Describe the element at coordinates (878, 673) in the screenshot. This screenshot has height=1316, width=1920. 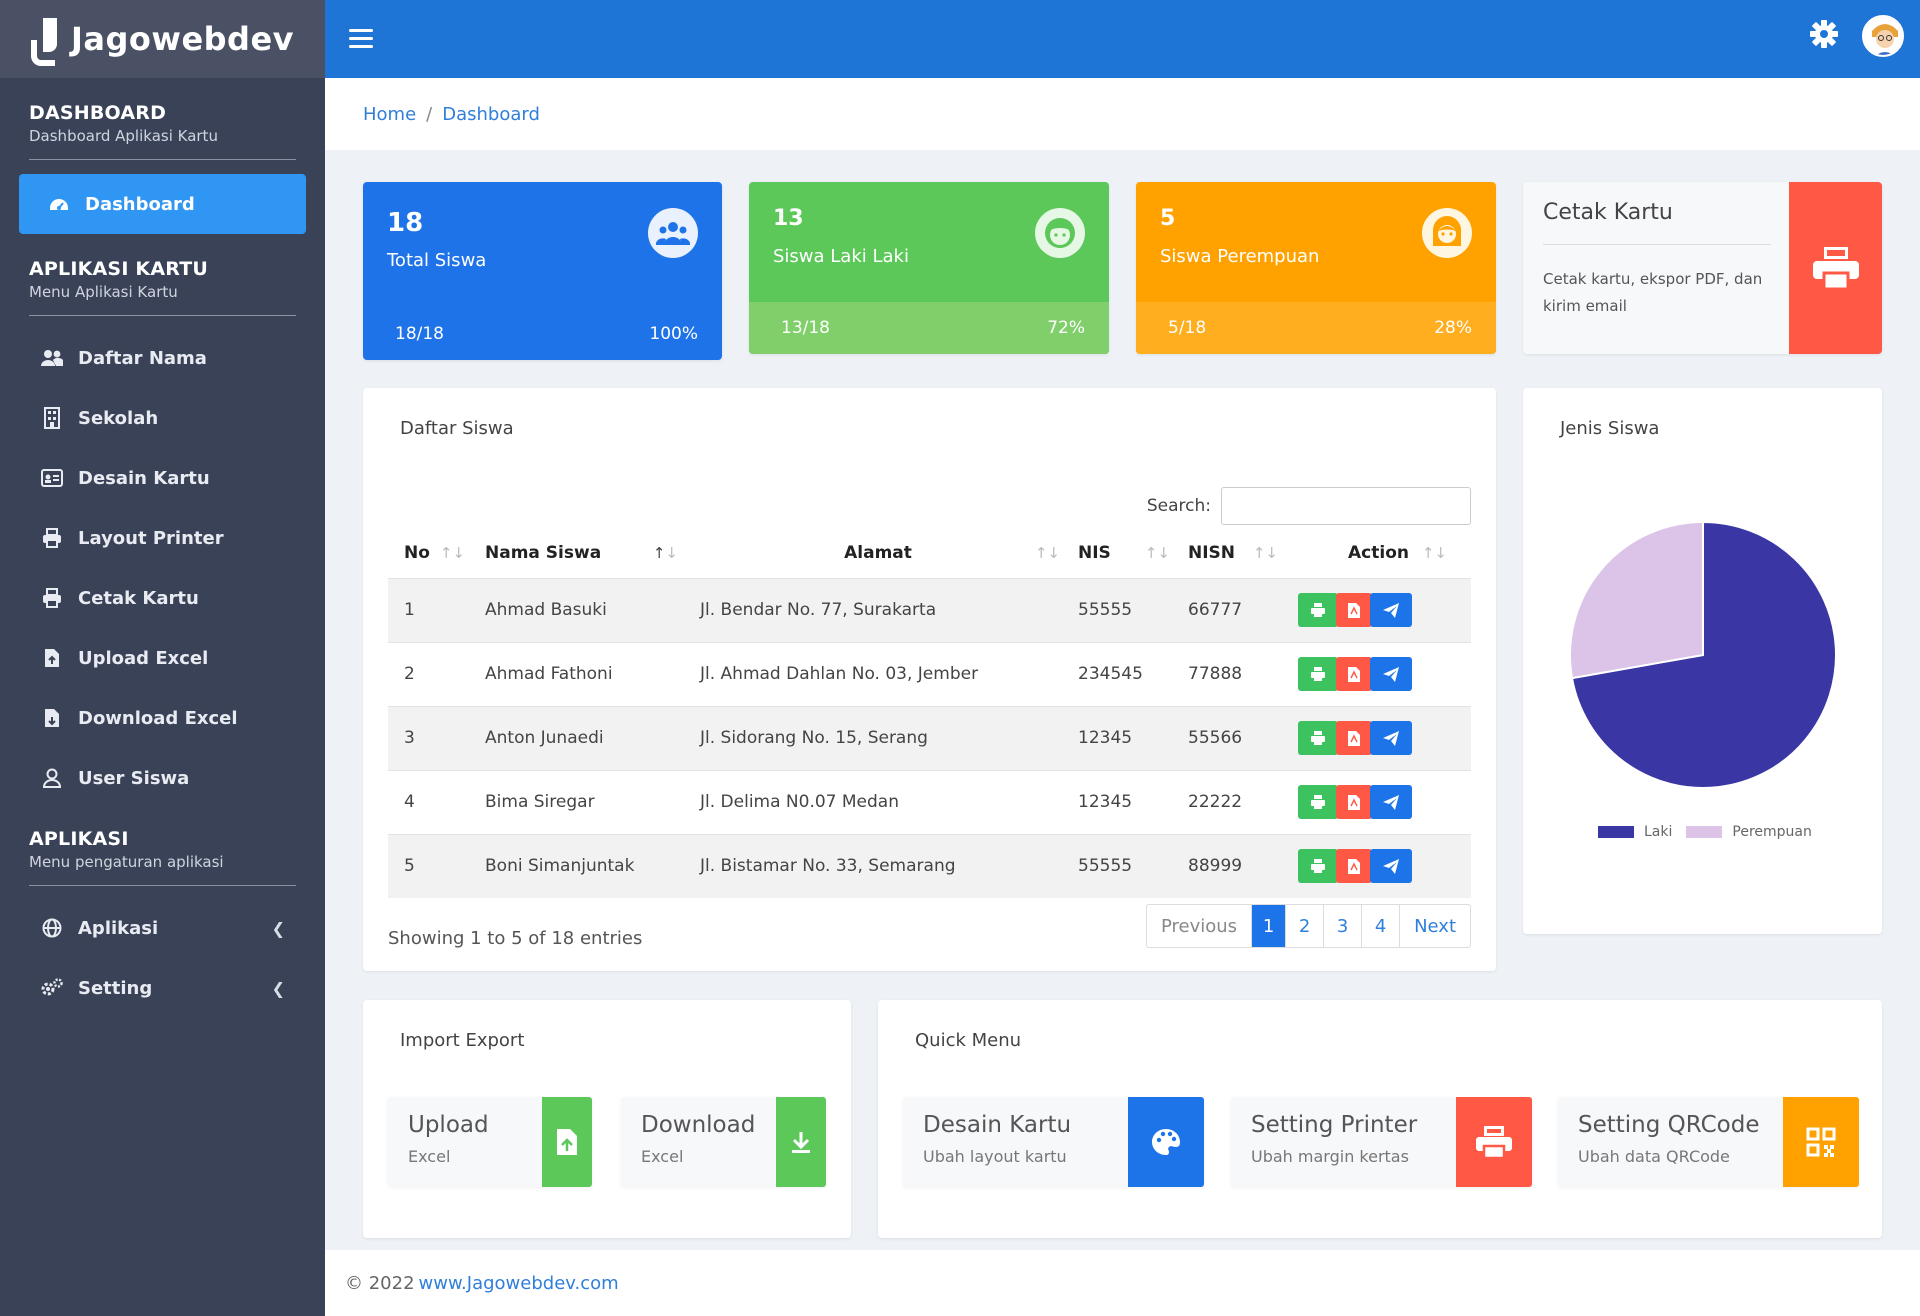
I see `table-cell: Jl. Ahmad Dahlan No. 03, Jember` at that location.